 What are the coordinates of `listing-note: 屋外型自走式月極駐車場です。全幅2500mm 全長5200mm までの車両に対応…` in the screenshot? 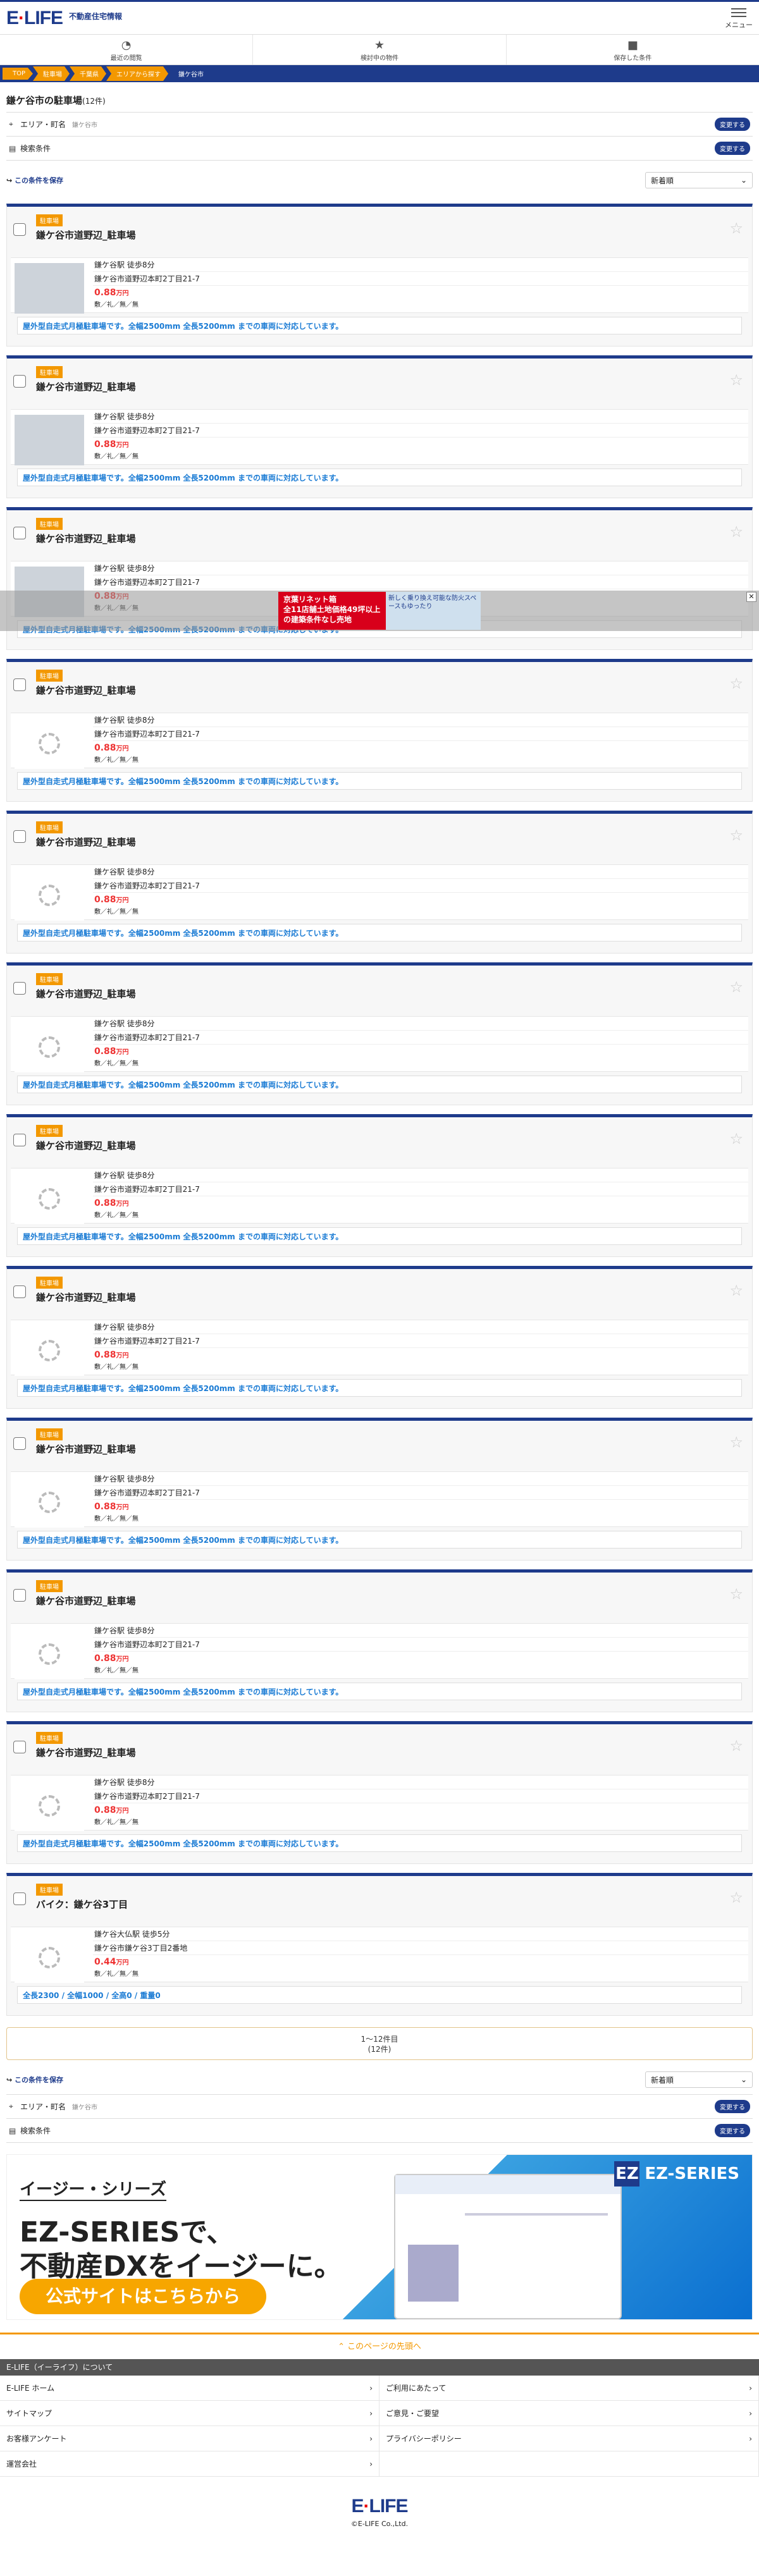 It's located at (379, 1388).